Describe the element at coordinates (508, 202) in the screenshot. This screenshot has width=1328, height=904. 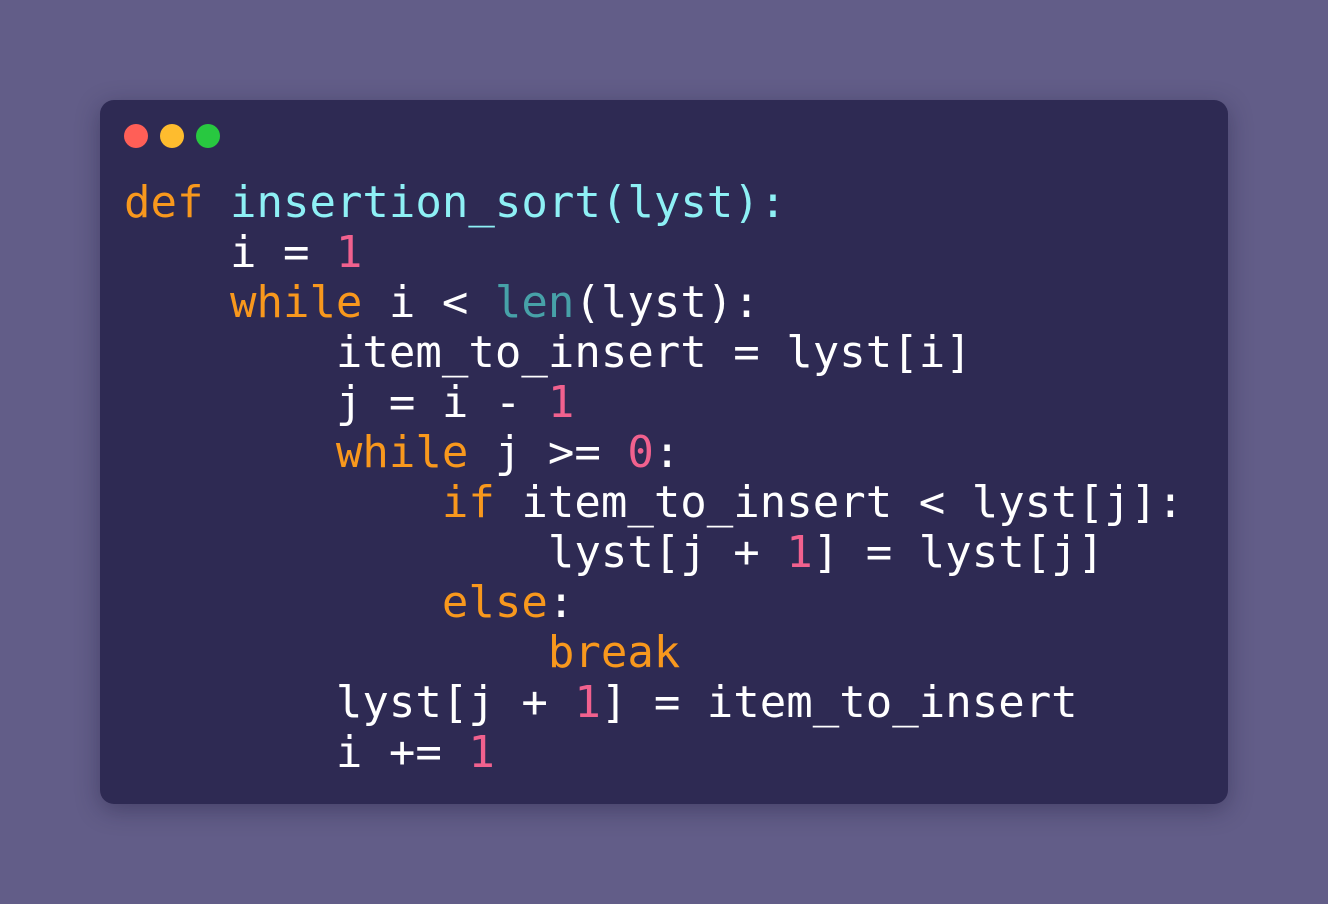
I see `function-name-token: insertion_sort(lyst):` at that location.